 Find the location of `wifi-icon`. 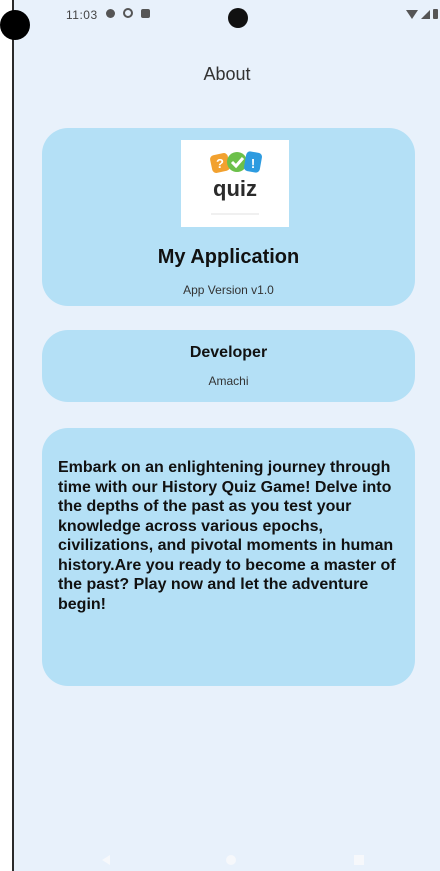

wifi-icon is located at coordinates (412, 14).